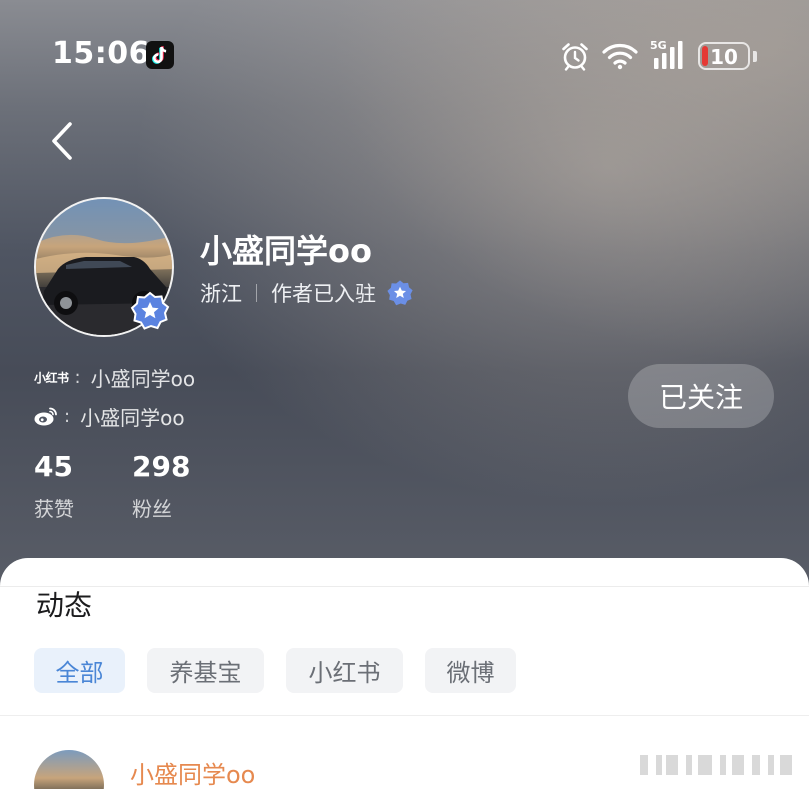  I want to click on profile-meta: 浙江 作者已入驻, so click(307, 293).